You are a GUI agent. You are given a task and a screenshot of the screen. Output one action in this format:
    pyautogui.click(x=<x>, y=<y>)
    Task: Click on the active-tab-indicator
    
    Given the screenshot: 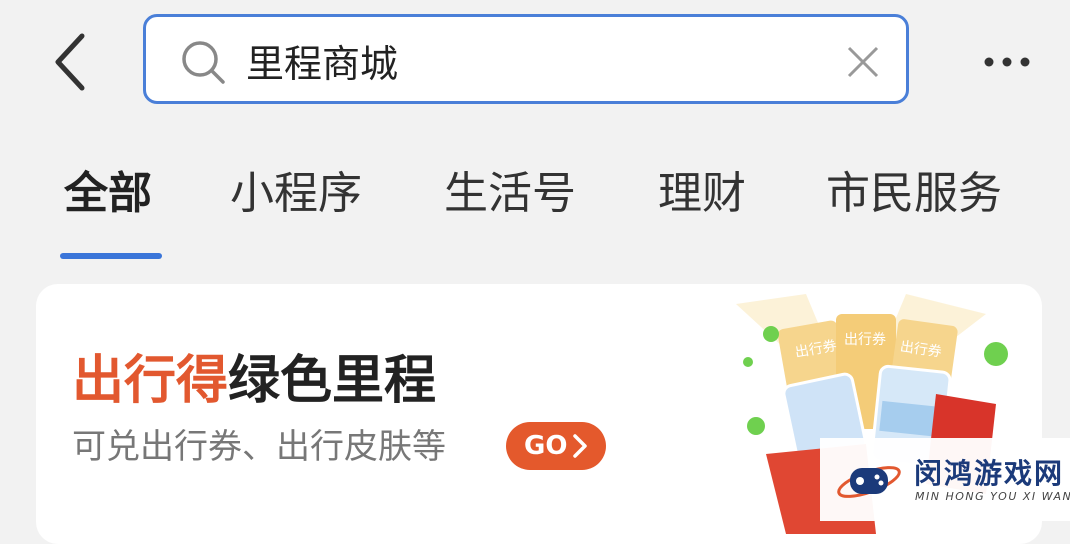 What is the action you would take?
    pyautogui.click(x=111, y=256)
    